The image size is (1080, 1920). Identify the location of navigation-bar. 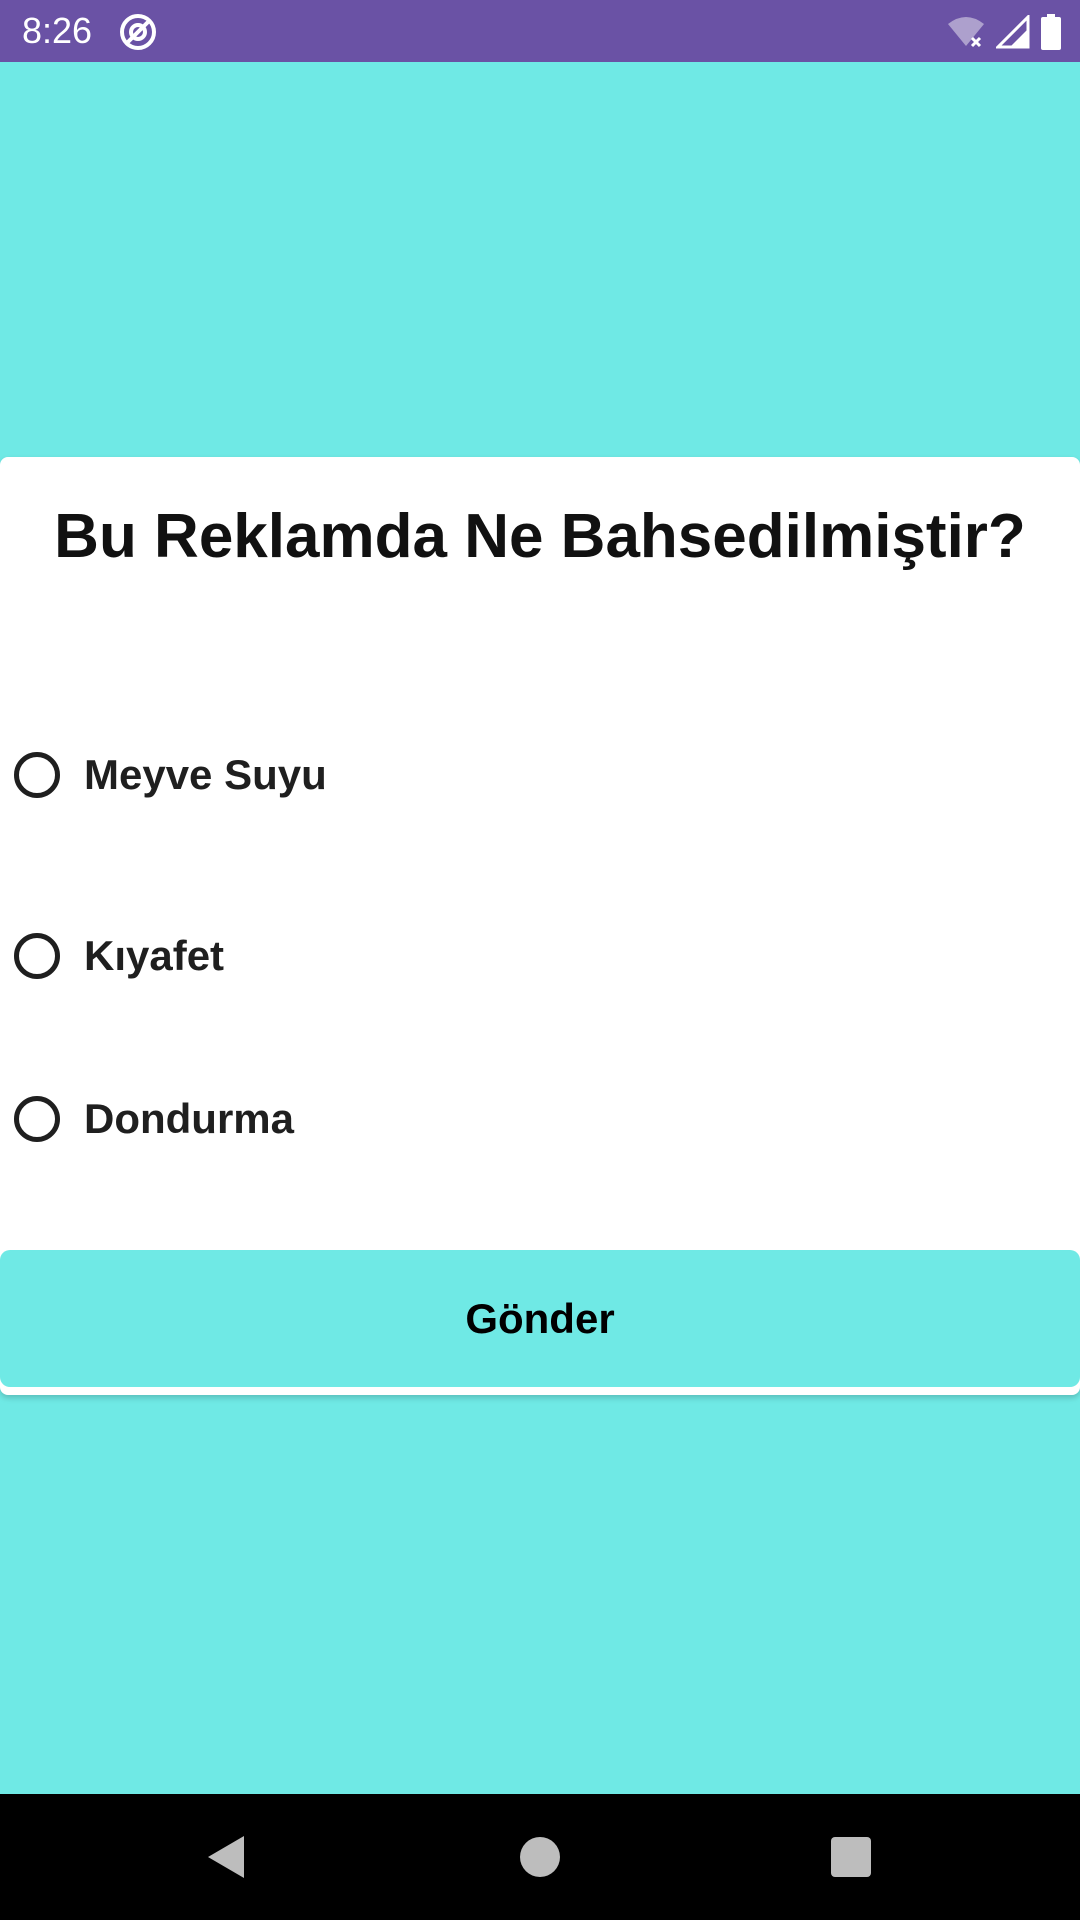
(540, 1857).